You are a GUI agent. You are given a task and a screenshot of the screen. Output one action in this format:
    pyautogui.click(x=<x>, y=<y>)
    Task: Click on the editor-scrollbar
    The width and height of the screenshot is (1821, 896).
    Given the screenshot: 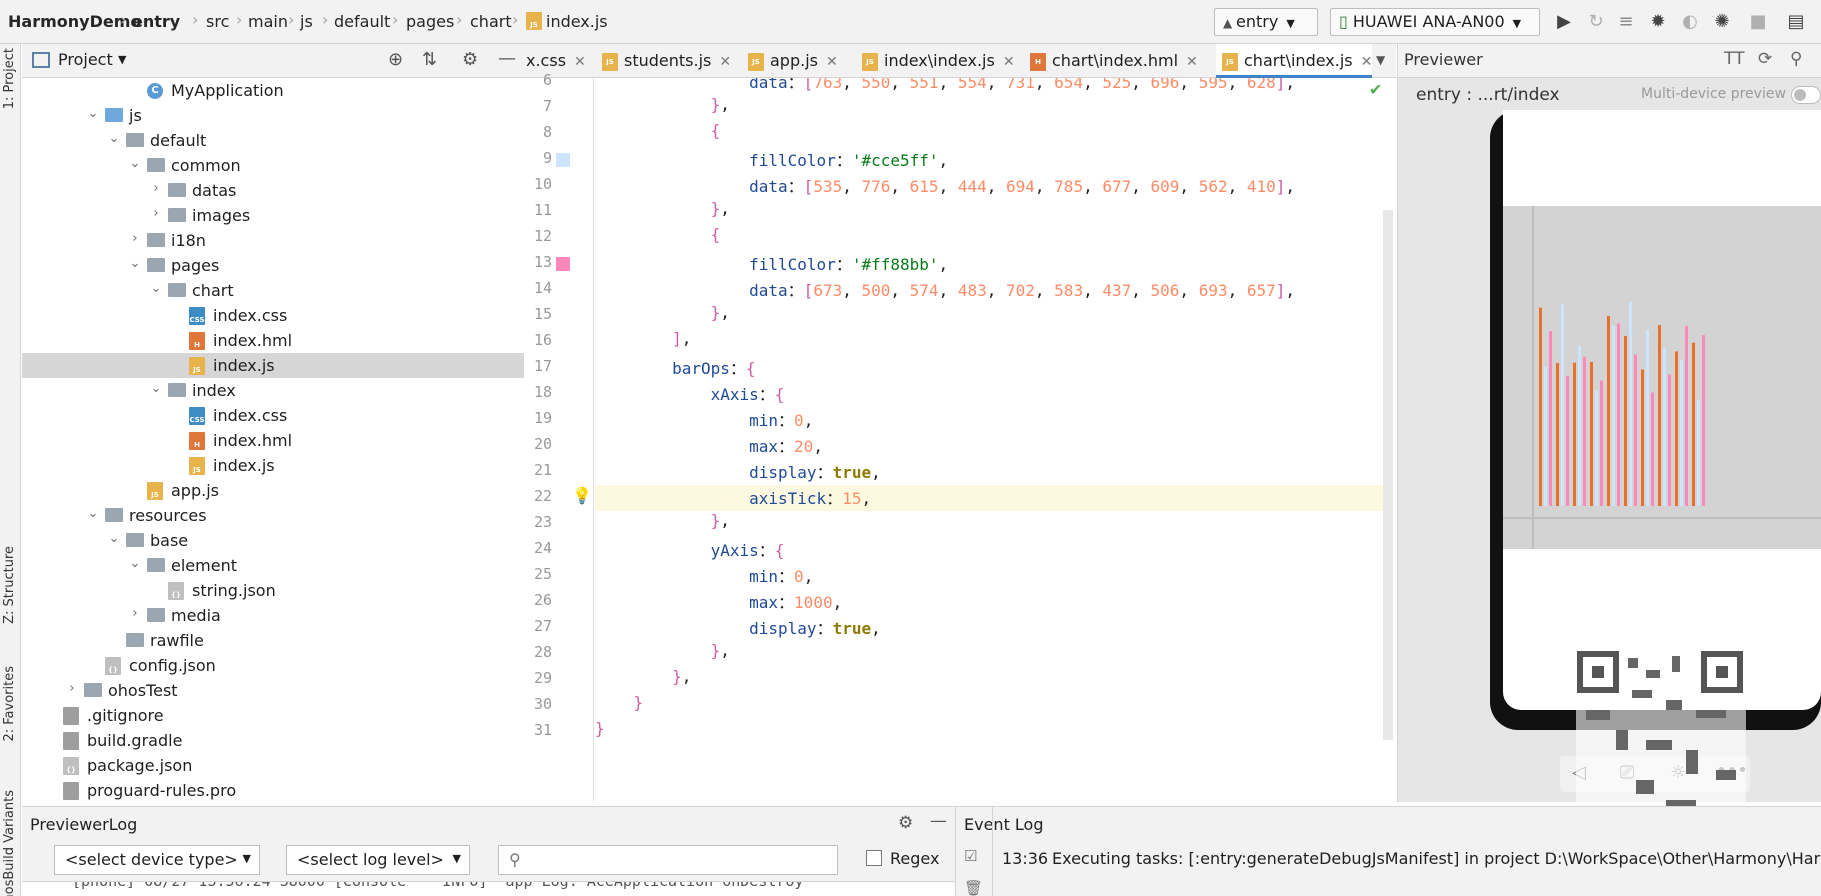 What is the action you would take?
    pyautogui.click(x=1388, y=475)
    